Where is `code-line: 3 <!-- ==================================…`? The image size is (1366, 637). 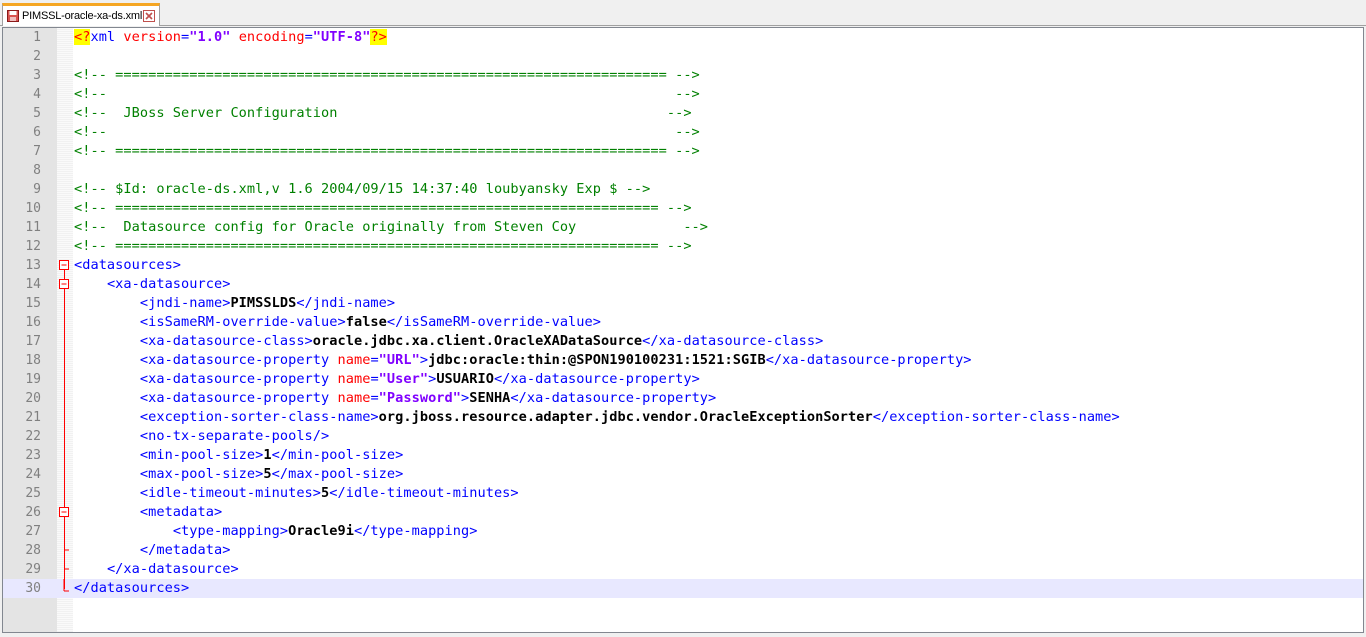
code-line: 3 <!-- ==================================… is located at coordinates (683, 75).